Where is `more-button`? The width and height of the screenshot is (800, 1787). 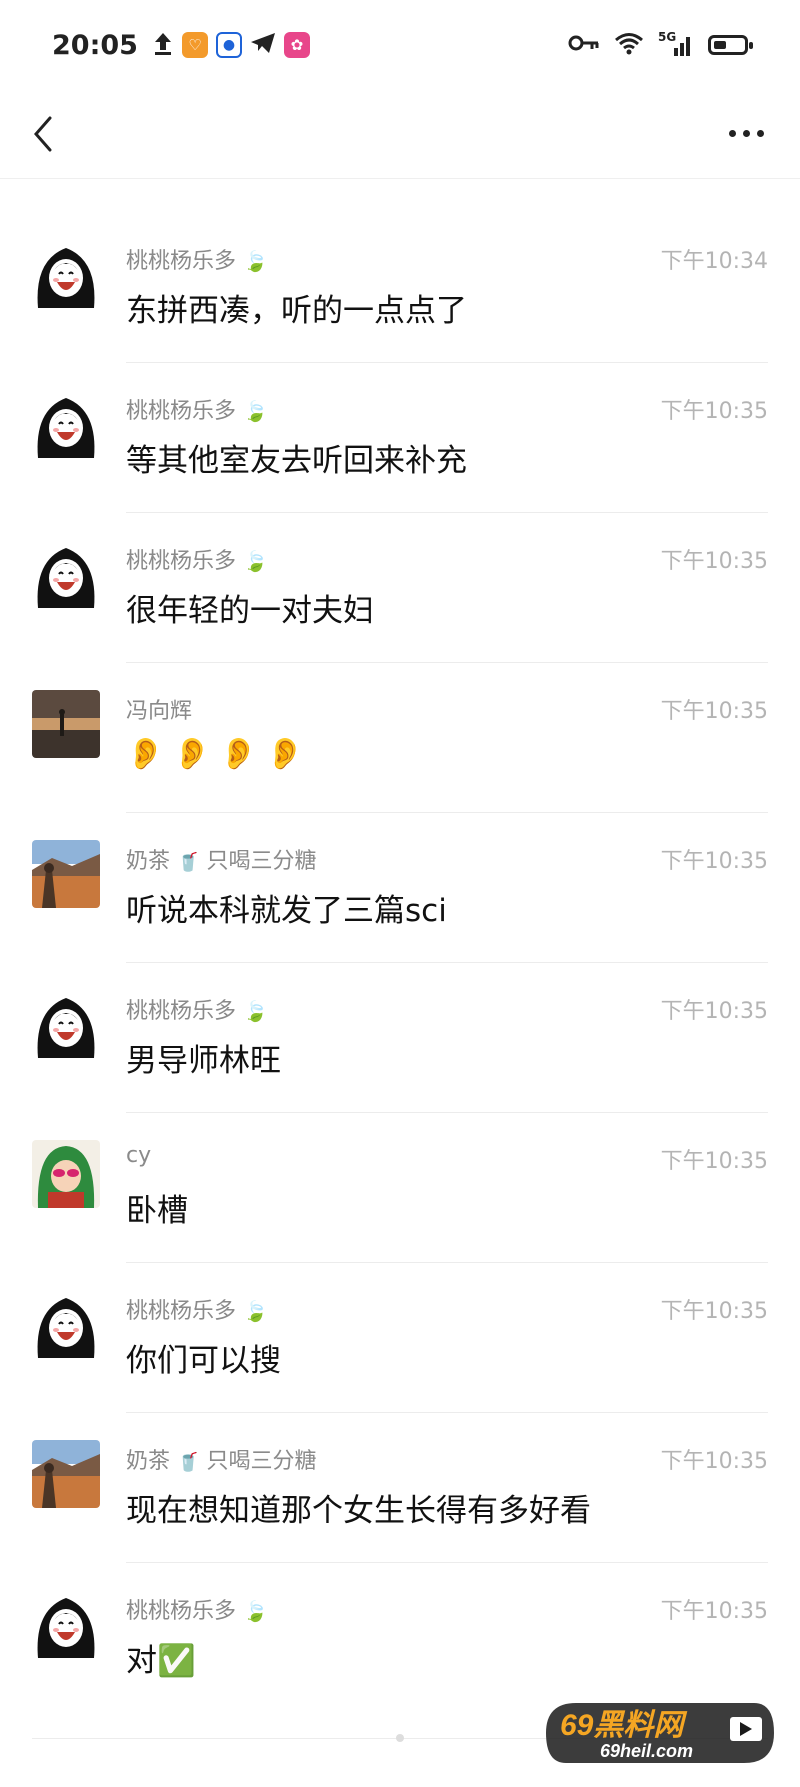 more-button is located at coordinates (746, 133).